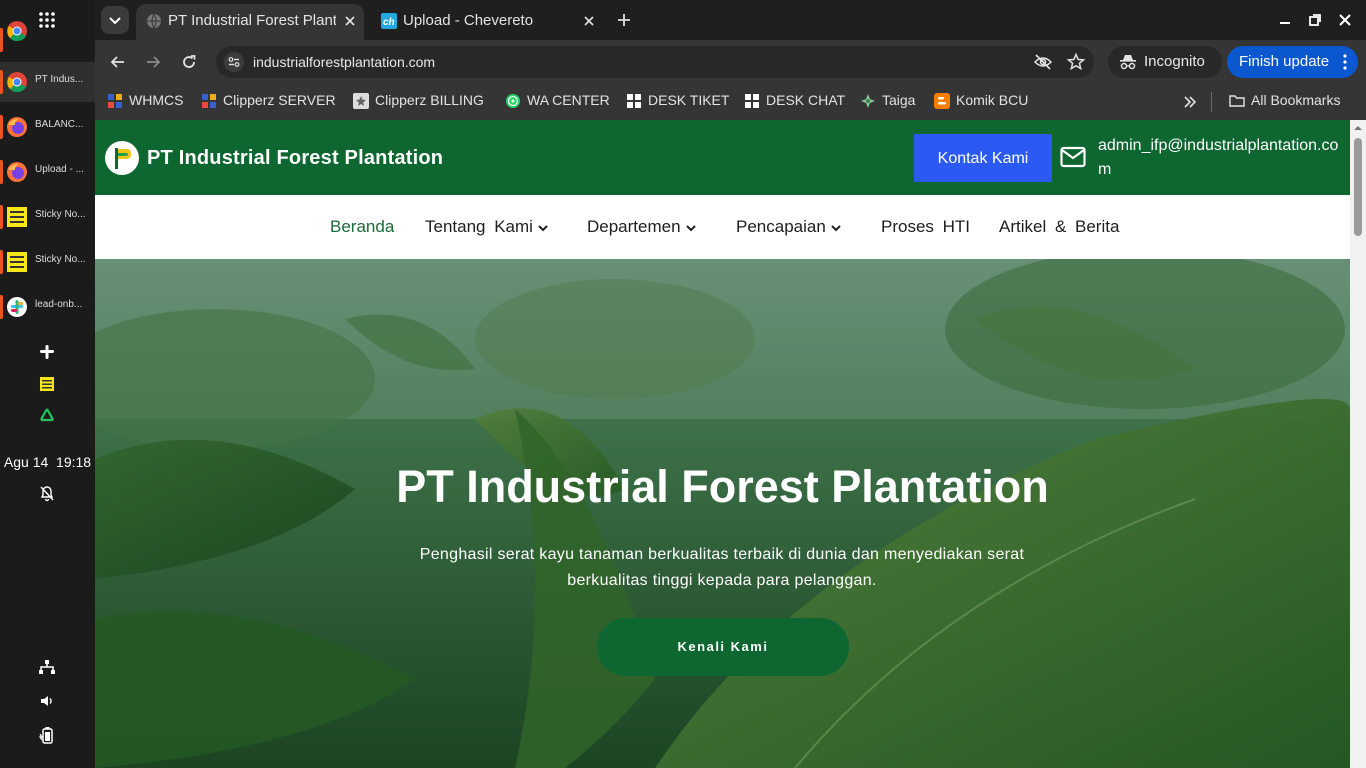 The width and height of the screenshot is (1366, 768). Describe the element at coordinates (361, 101) in the screenshot. I see `clipperz-icon` at that location.